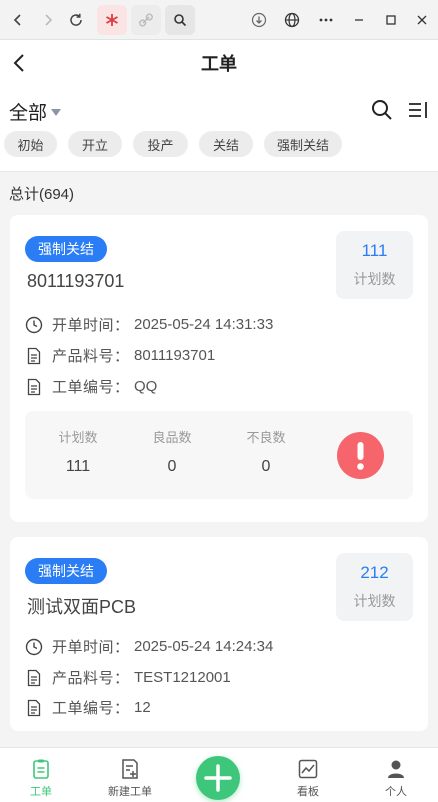 Image resolution: width=438 pixels, height=802 pixels. I want to click on row-value: 12, so click(142, 707).